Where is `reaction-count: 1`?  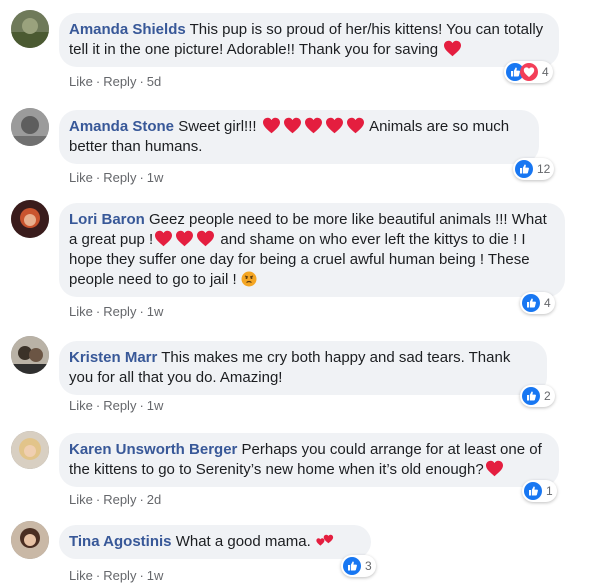
reaction-count: 1 is located at coordinates (539, 491).